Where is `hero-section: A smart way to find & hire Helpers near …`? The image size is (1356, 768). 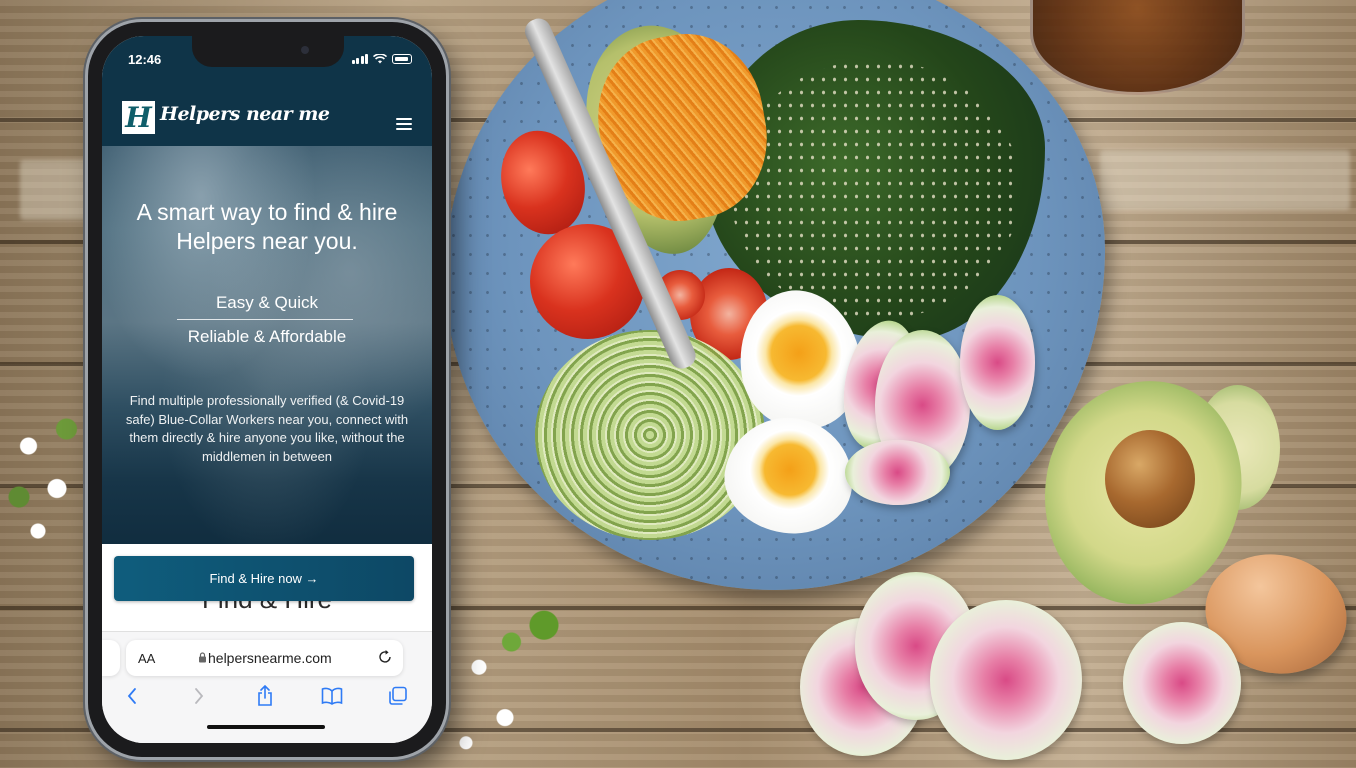
hero-section: A smart way to find & hire Helpers near … is located at coordinates (267, 356).